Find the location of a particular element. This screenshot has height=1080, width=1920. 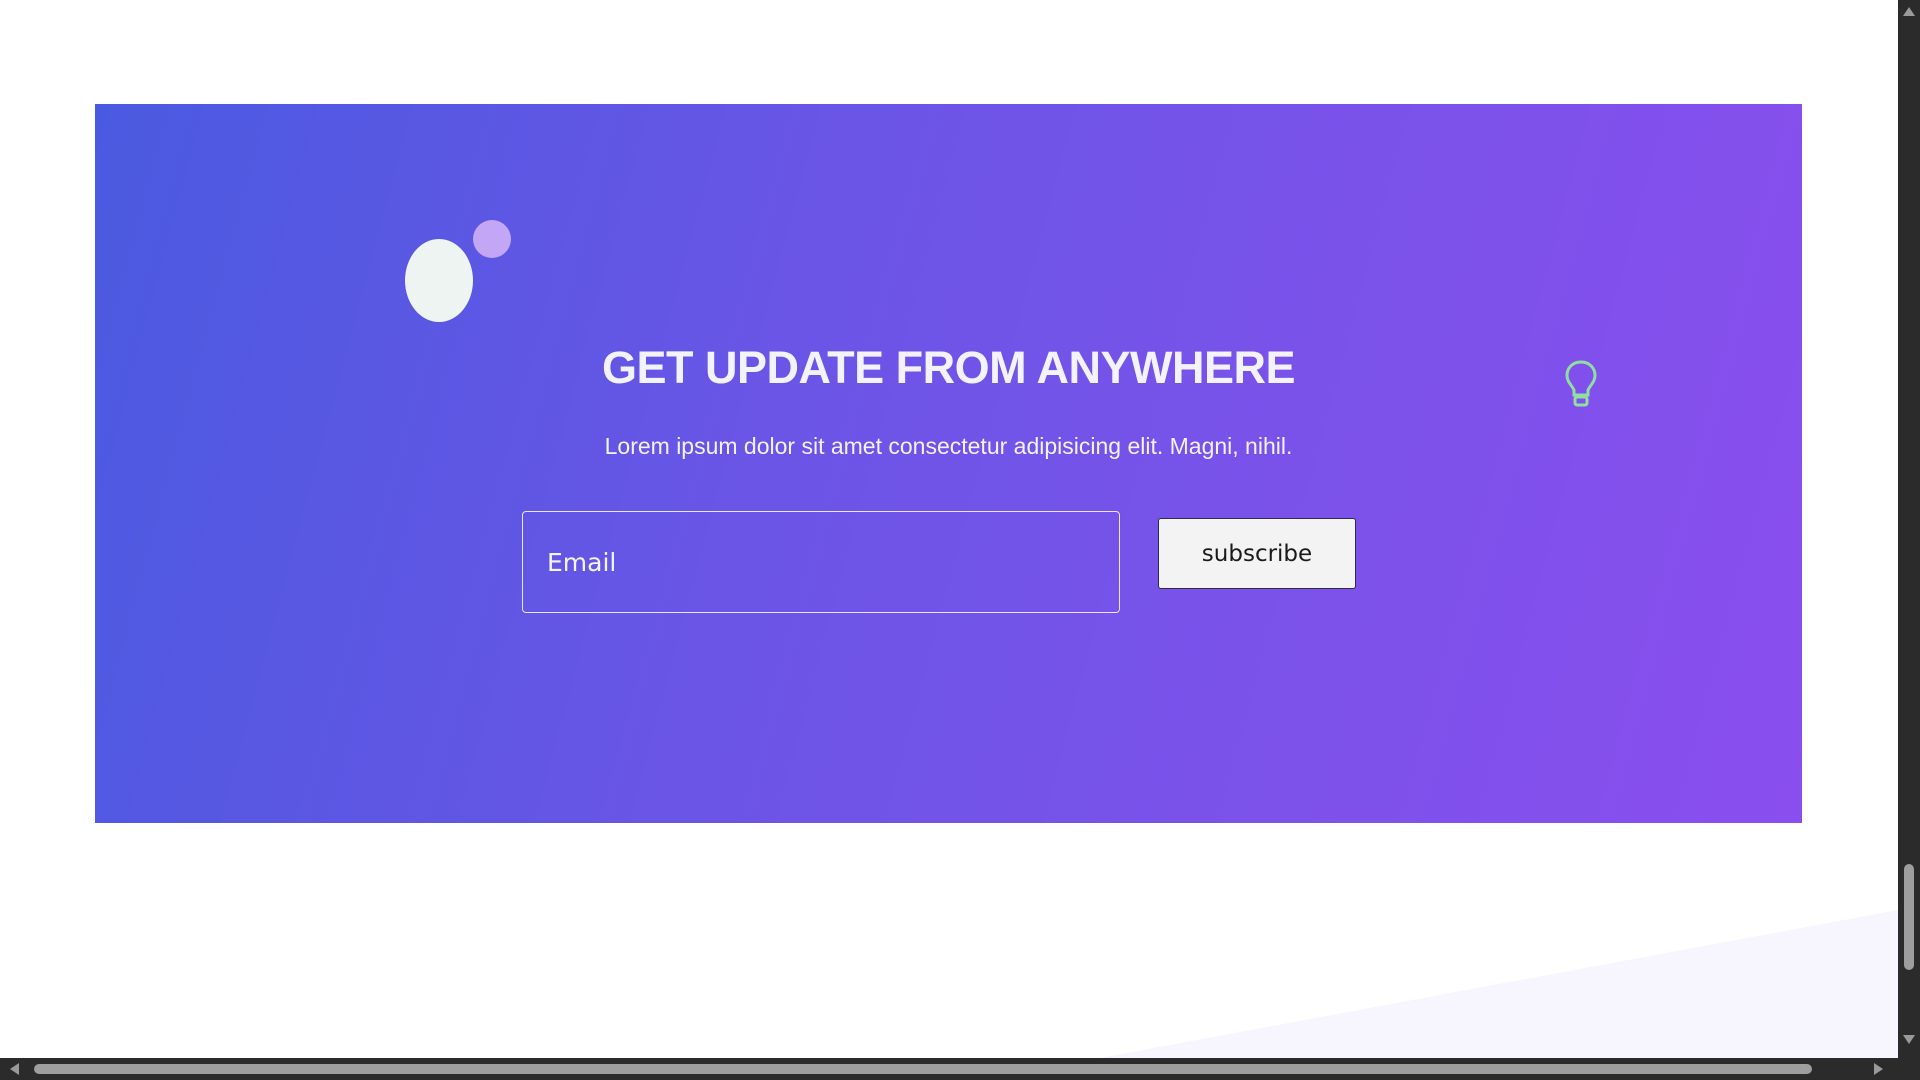

email-input is located at coordinates (821, 562).